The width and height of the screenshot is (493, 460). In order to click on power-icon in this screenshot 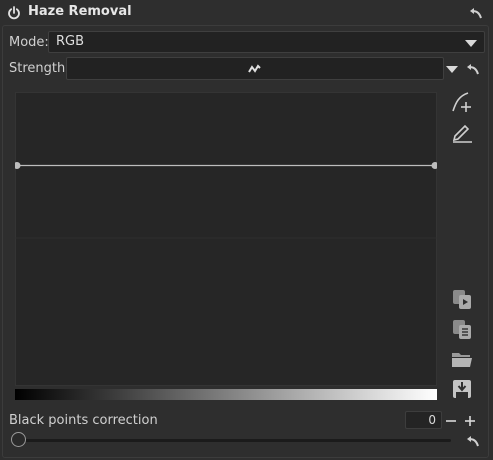, I will do `click(14, 12)`.